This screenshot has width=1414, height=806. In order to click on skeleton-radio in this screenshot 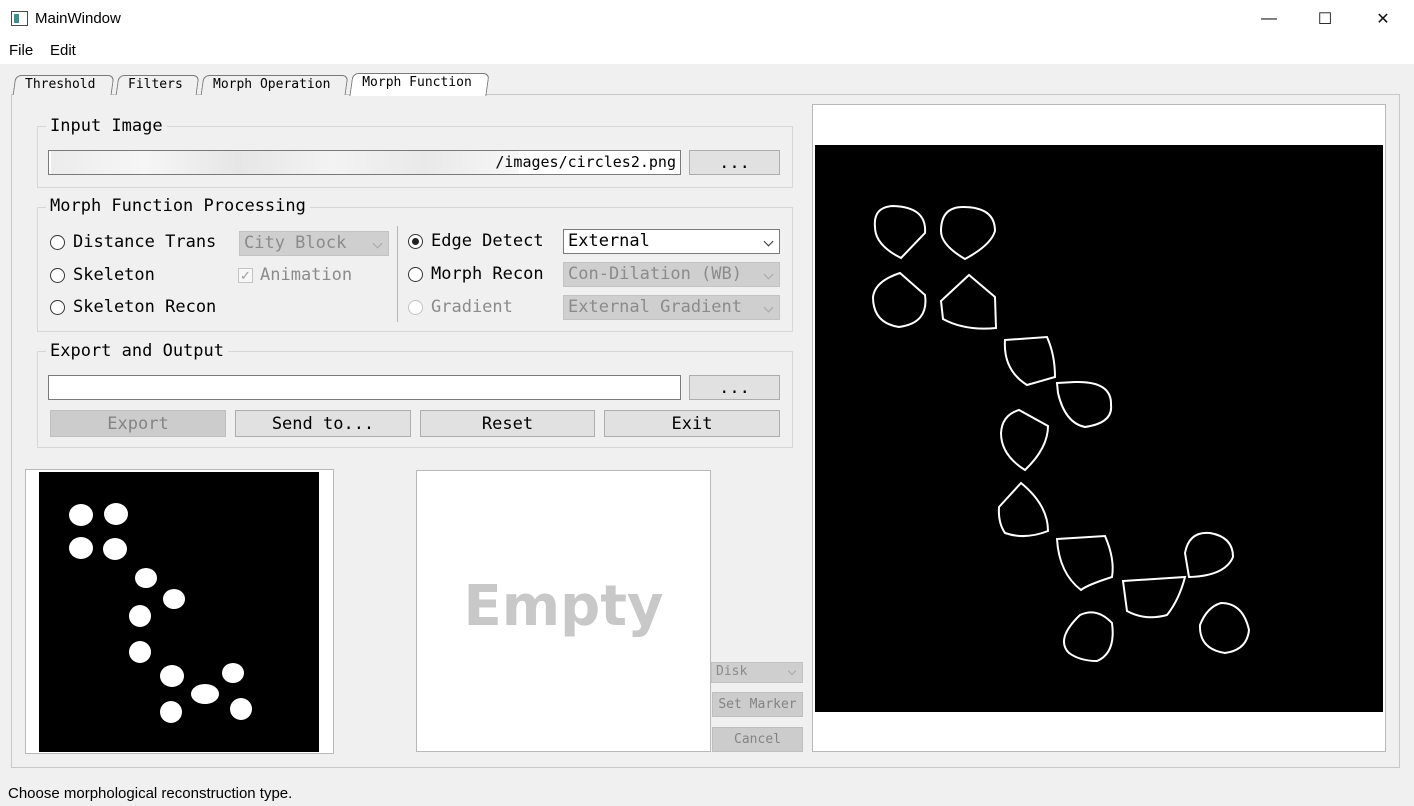, I will do `click(57, 275)`.